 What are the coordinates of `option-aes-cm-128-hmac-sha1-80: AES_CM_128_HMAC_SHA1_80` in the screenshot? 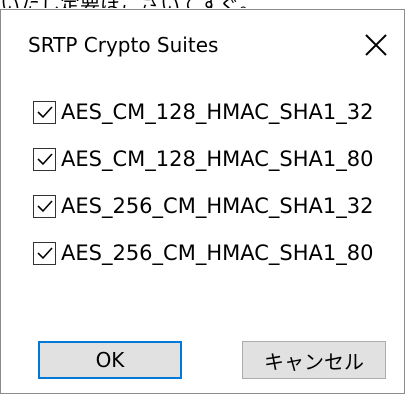 It's located at (203, 159).